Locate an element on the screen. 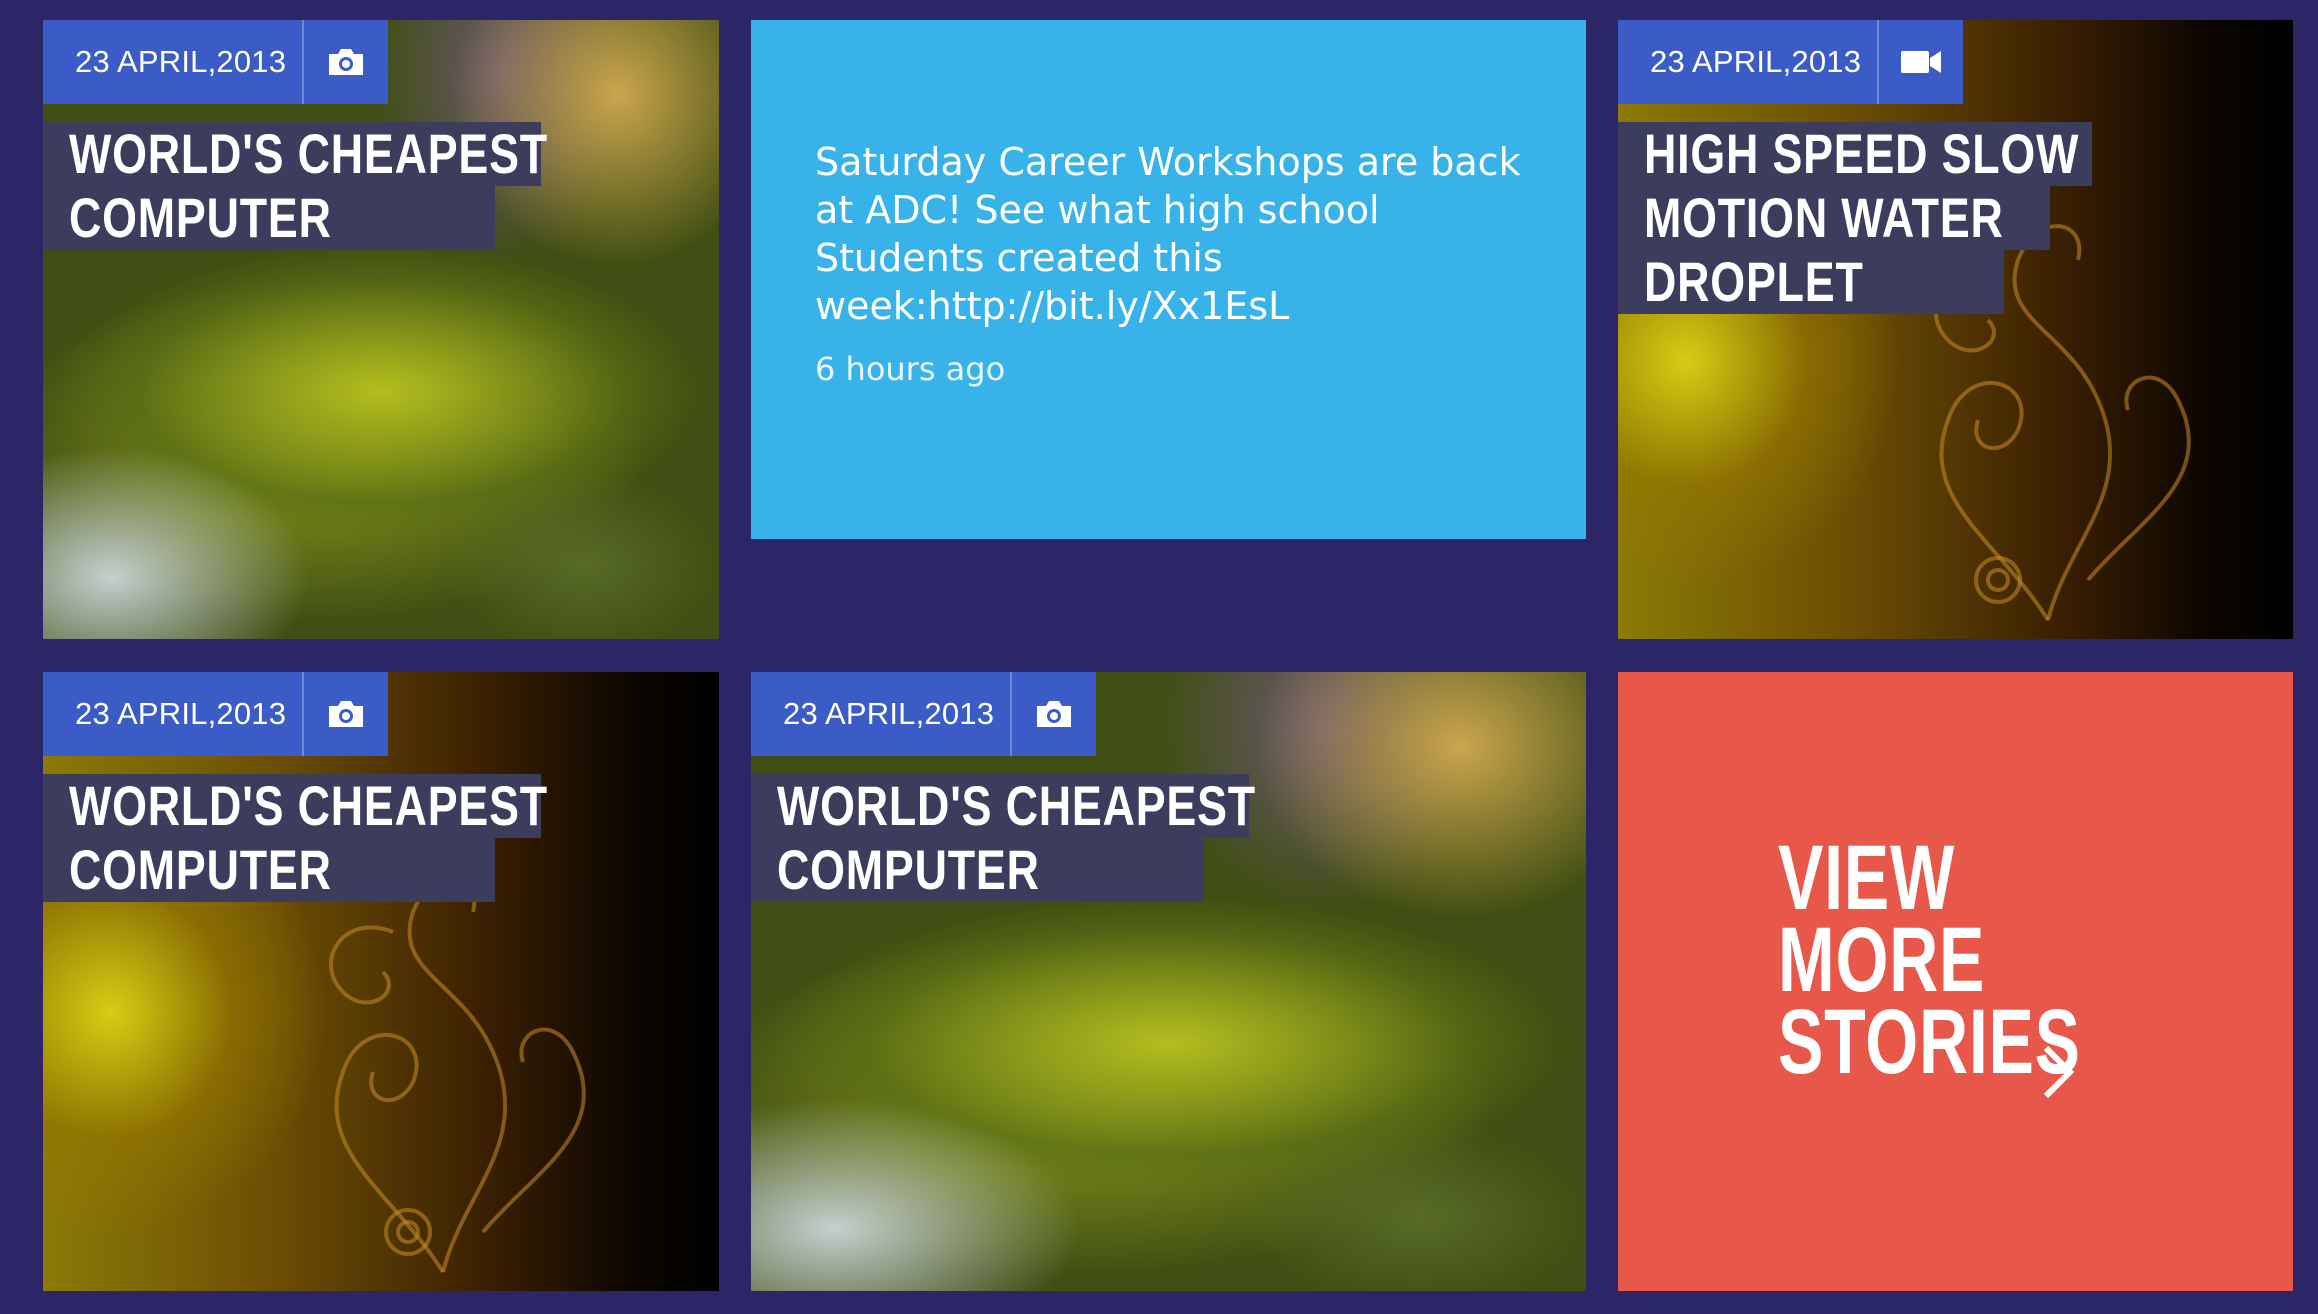 The image size is (2318, 1314). view-more-label: VIEW MORE STORIES is located at coordinates (1982, 960).